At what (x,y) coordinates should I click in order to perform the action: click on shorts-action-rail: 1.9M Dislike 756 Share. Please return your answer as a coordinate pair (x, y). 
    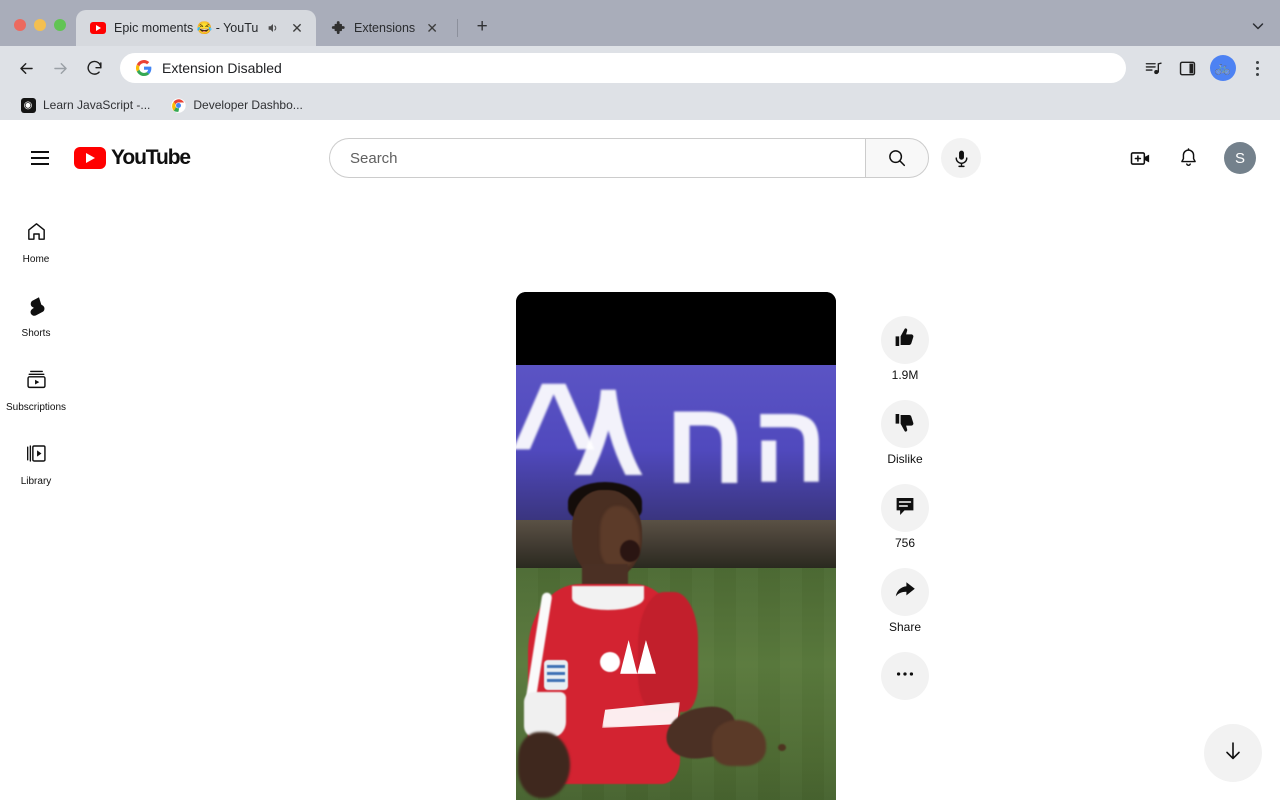
    Looking at the image, I should click on (905, 513).